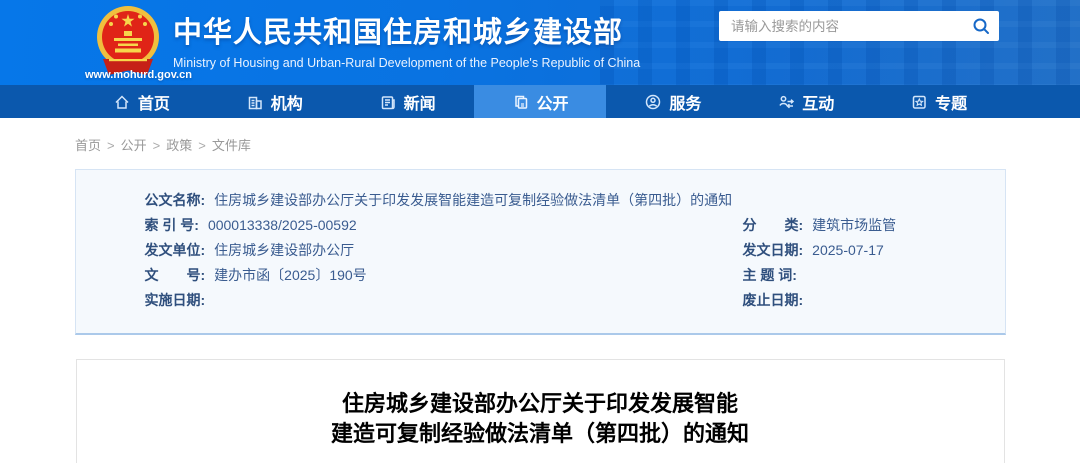 The width and height of the screenshot is (1080, 463). I want to click on meta-value: 住房城乡建设部办公厅关于印发发展智能建造可复制经验做法清单（第四批）的通知, so click(473, 200).